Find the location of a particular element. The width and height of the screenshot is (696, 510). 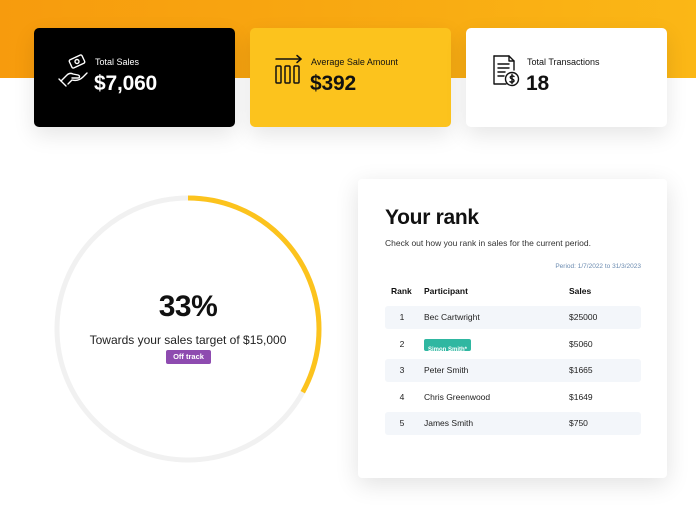

row-sales: $1649 is located at coordinates (581, 397).